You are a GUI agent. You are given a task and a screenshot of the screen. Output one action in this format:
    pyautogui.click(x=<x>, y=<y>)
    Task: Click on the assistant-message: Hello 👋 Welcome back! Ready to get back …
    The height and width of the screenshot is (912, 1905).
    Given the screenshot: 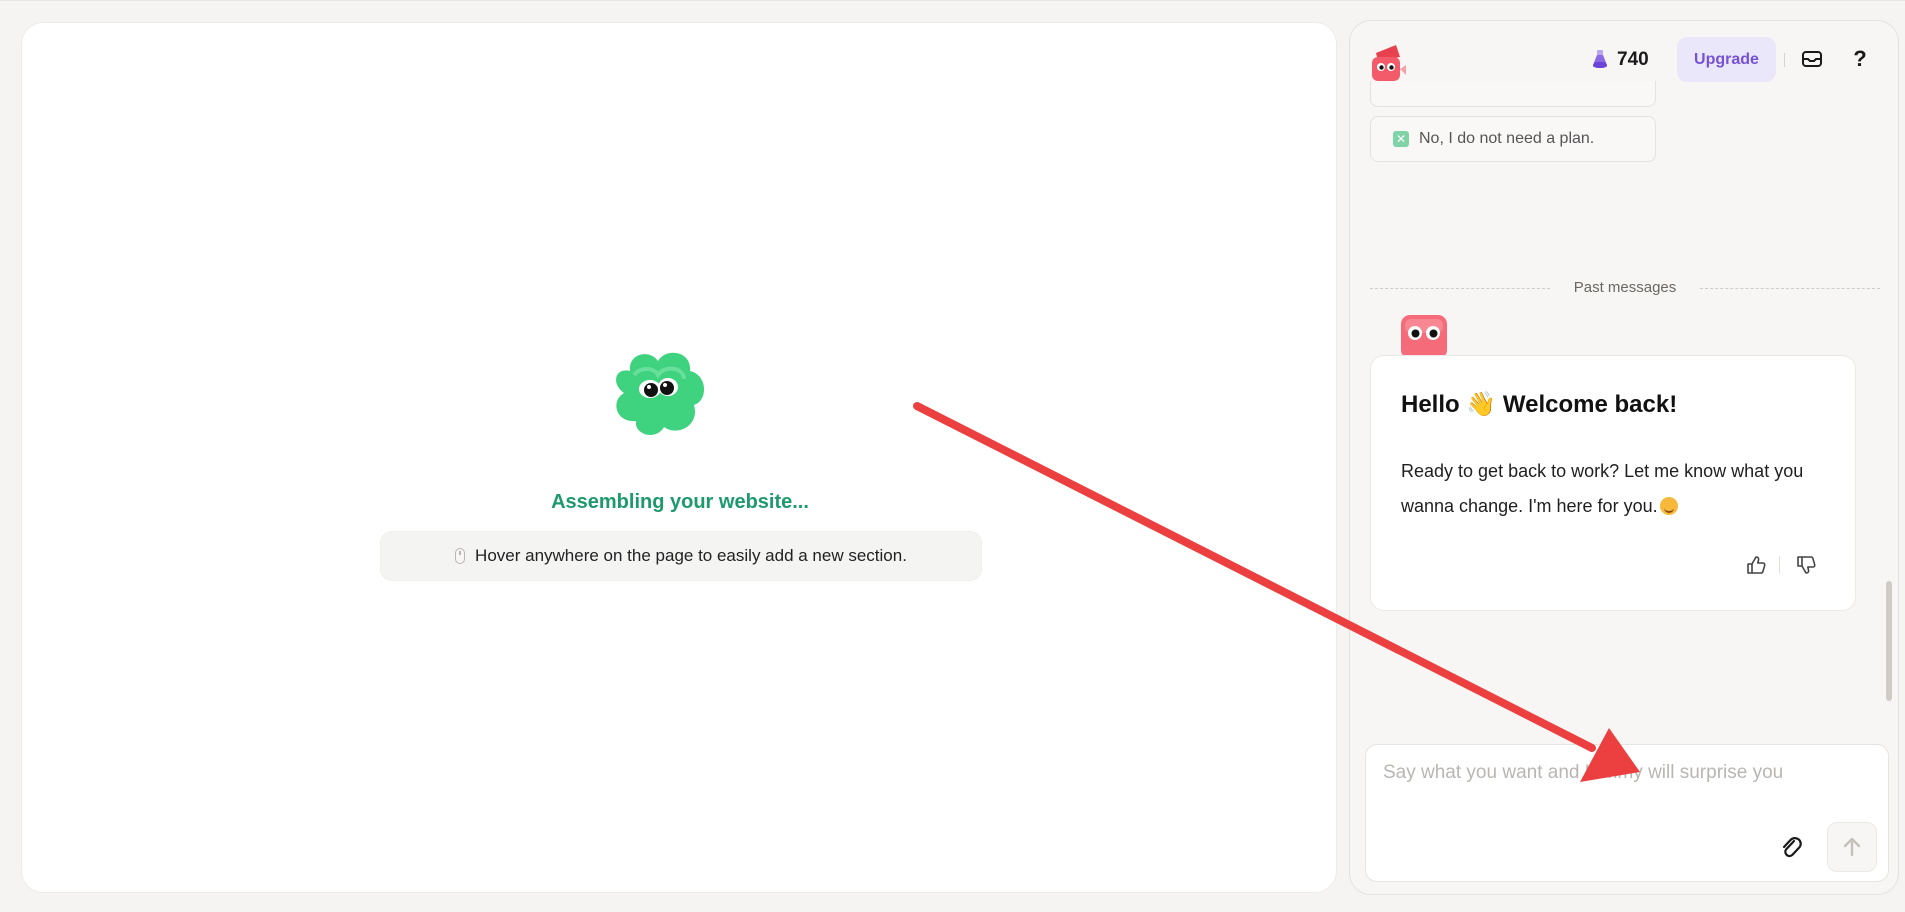 What is the action you would take?
    pyautogui.click(x=1613, y=483)
    